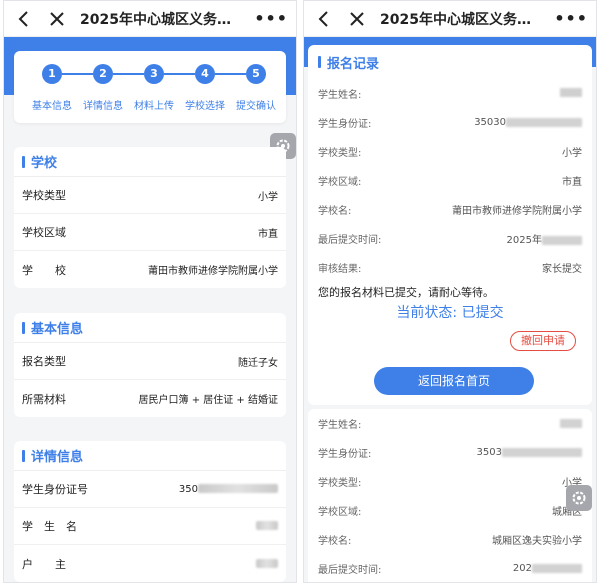 Image resolution: width=600 pixels, height=583 pixels. I want to click on row-label: 学生姓名:, so click(340, 425).